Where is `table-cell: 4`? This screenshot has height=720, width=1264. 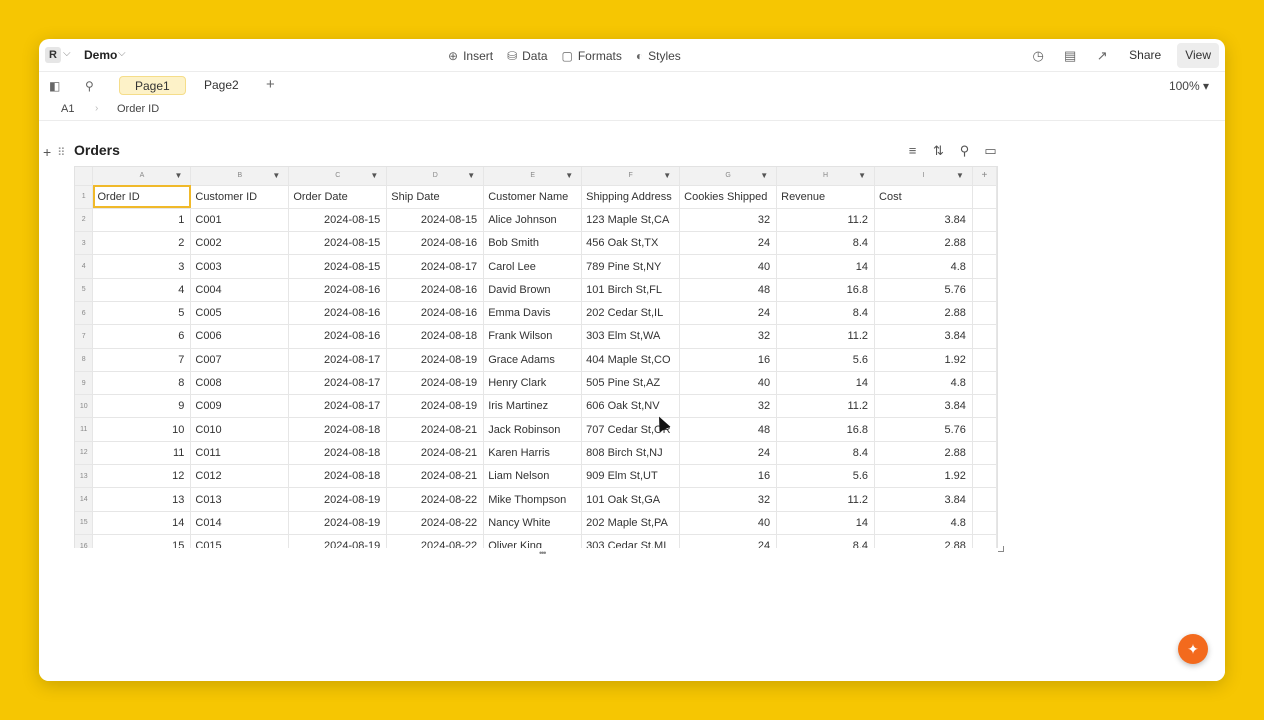
table-cell: 4 is located at coordinates (142, 290).